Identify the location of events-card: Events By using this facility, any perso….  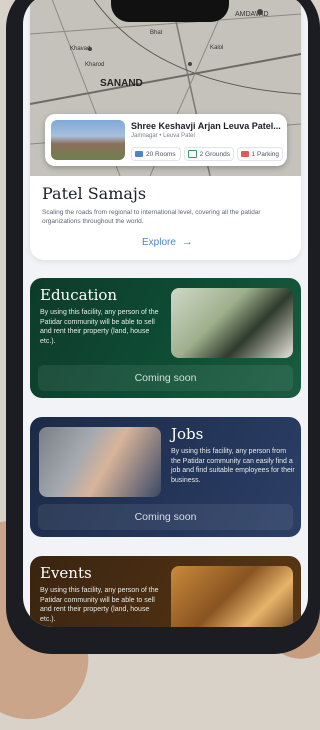
(165, 591).